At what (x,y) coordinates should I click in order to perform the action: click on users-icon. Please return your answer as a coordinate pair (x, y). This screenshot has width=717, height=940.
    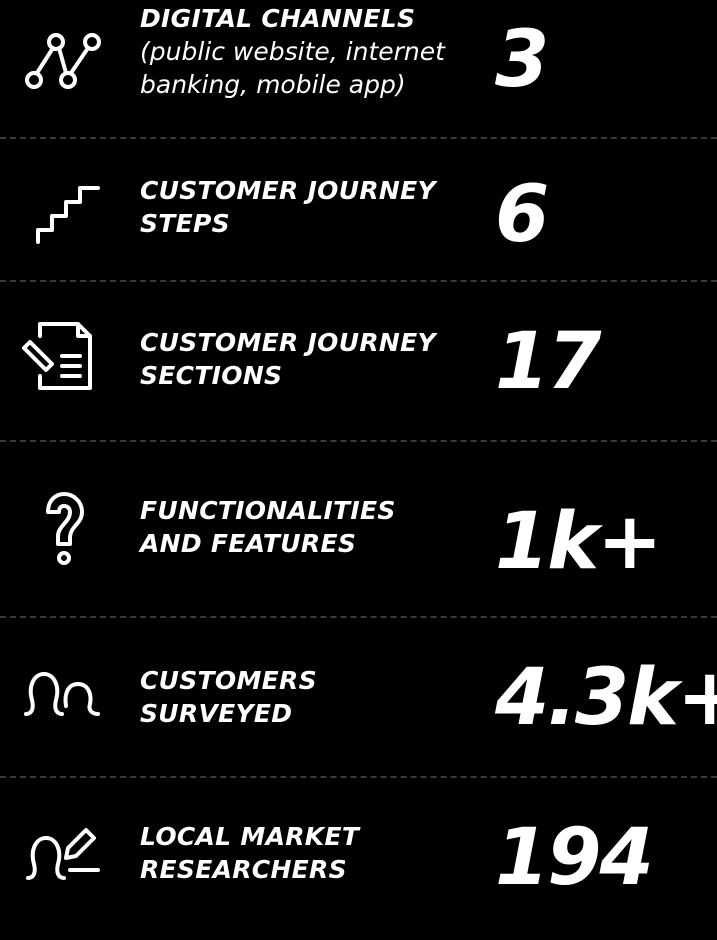
    Looking at the image, I should click on (60, 696).